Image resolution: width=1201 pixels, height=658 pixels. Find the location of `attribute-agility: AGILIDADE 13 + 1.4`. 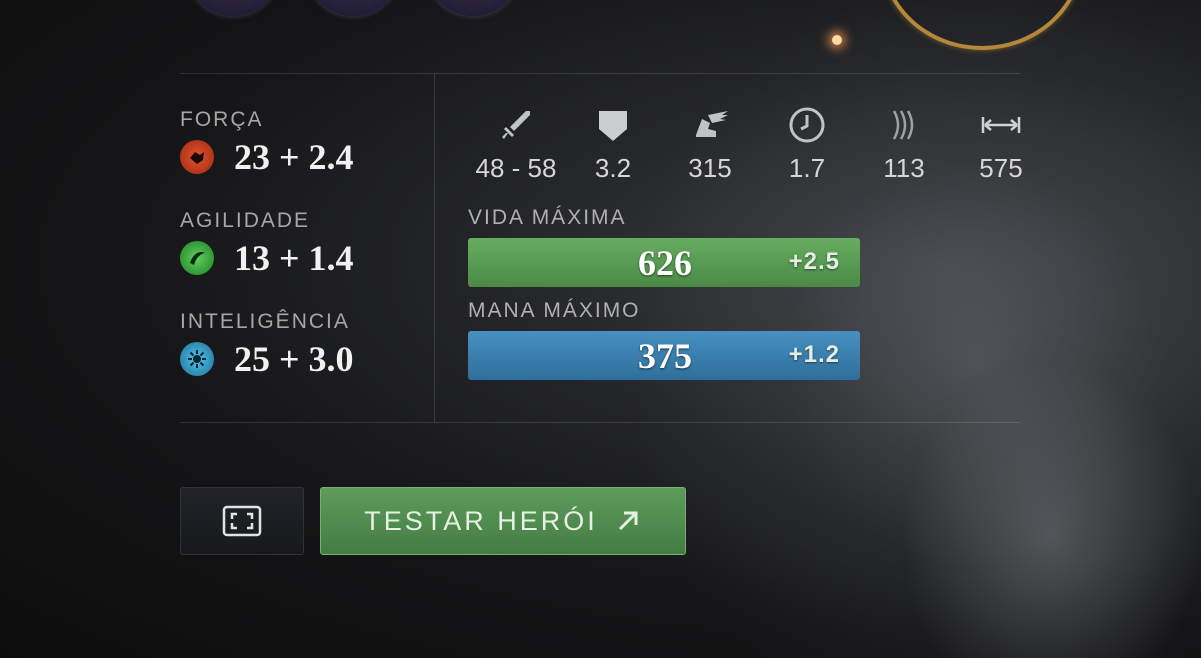

attribute-agility: AGILIDADE 13 + 1.4 is located at coordinates (267, 244).